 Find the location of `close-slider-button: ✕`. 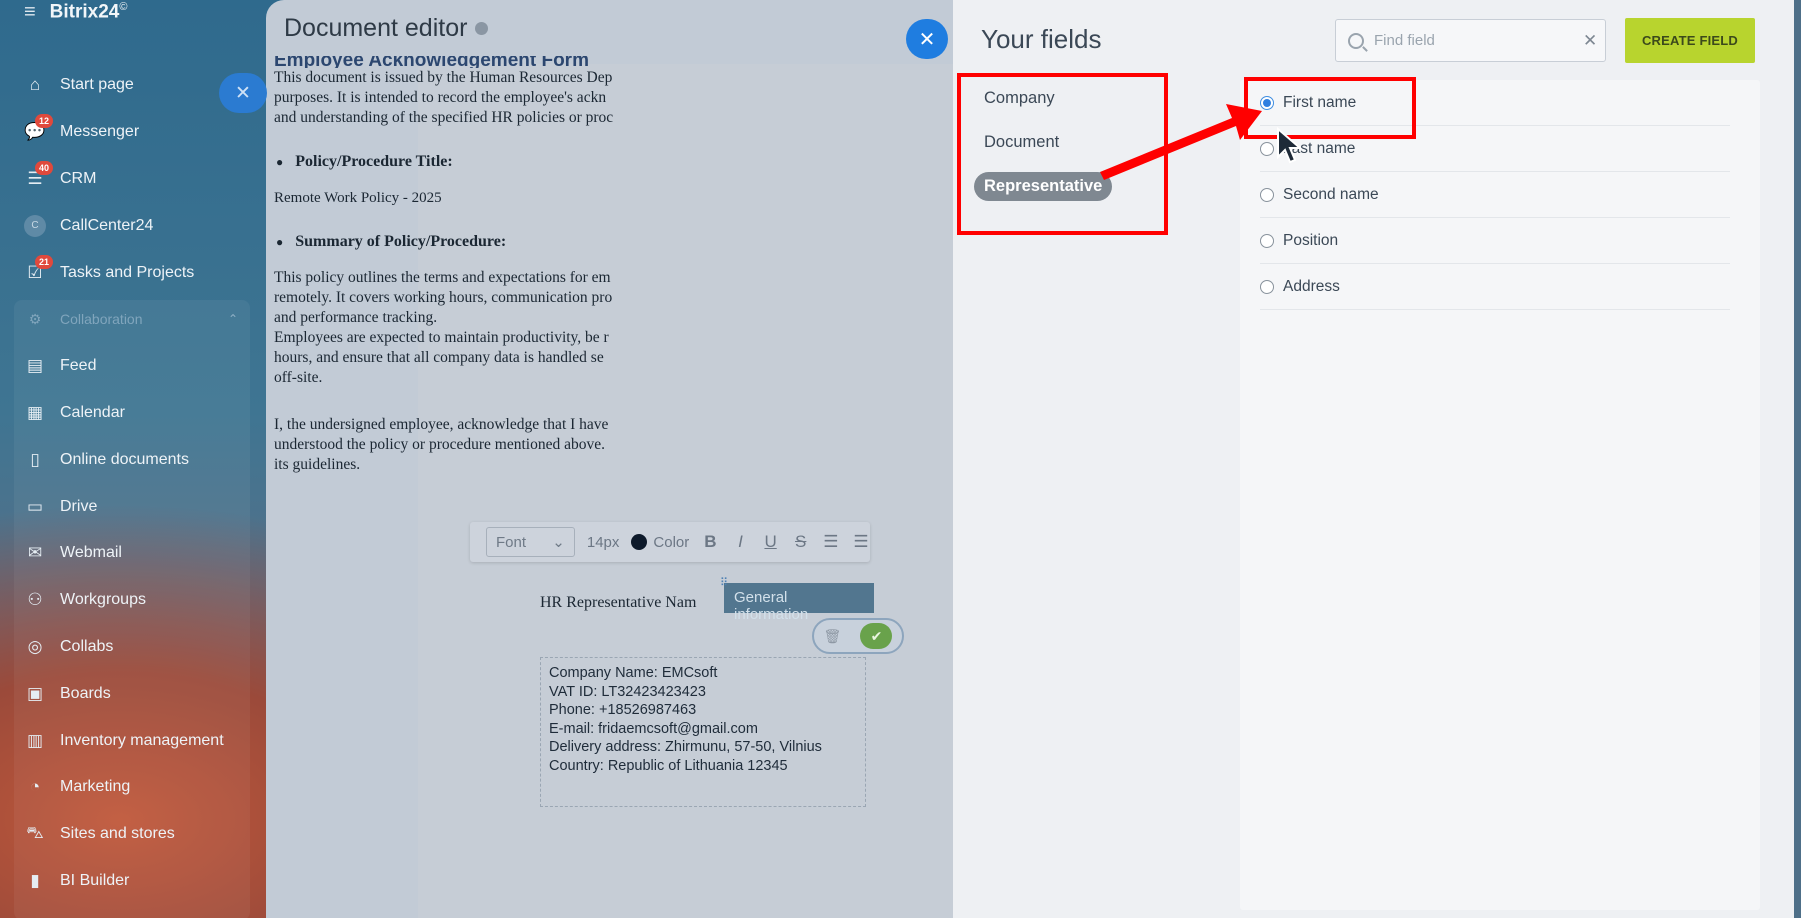

close-slider-button: ✕ is located at coordinates (243, 93).